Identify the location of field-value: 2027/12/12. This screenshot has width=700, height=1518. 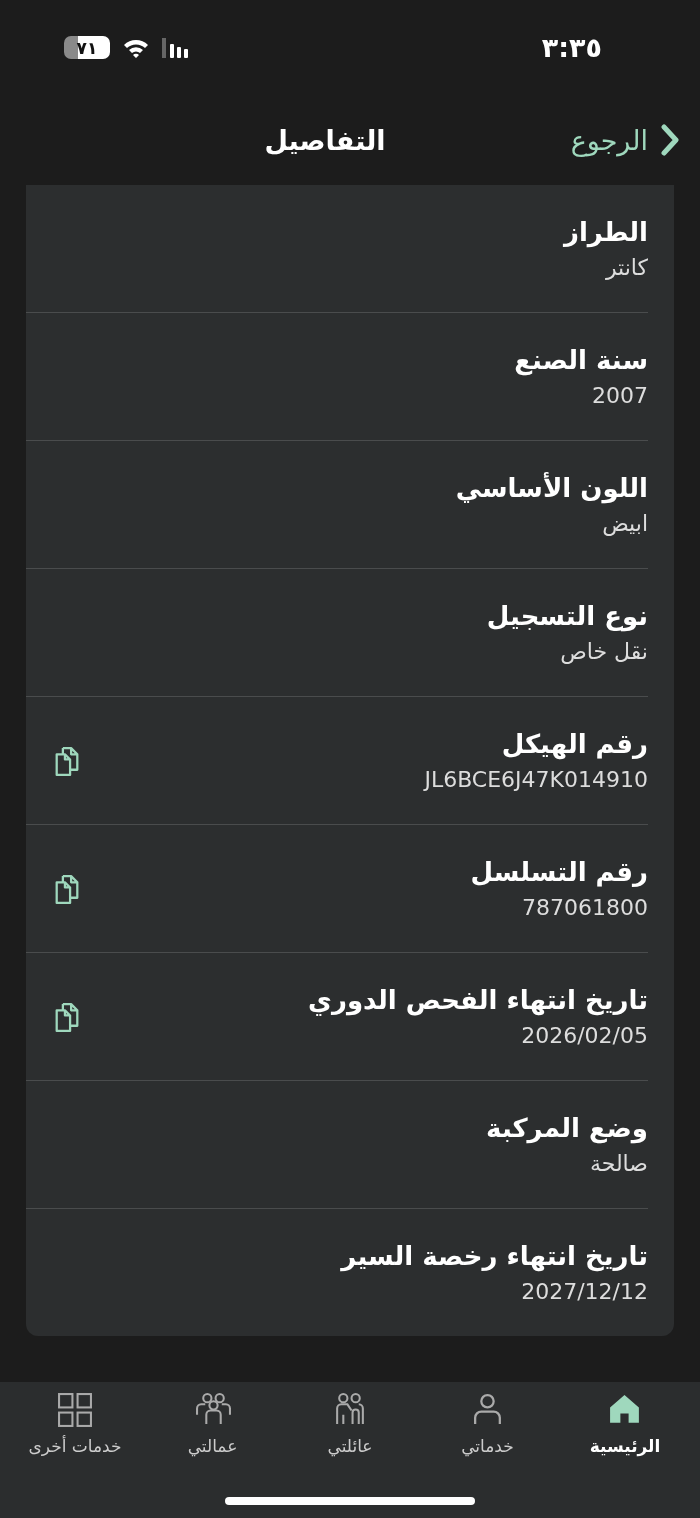
(584, 1291).